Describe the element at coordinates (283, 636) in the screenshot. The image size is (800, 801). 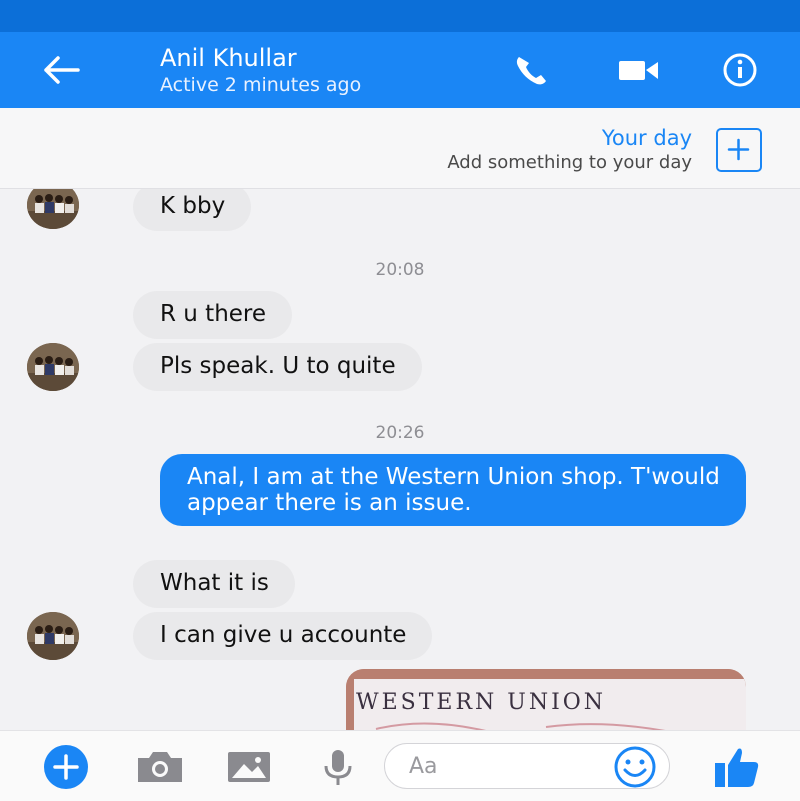
I see `incoming-message: I can give u accounte` at that location.